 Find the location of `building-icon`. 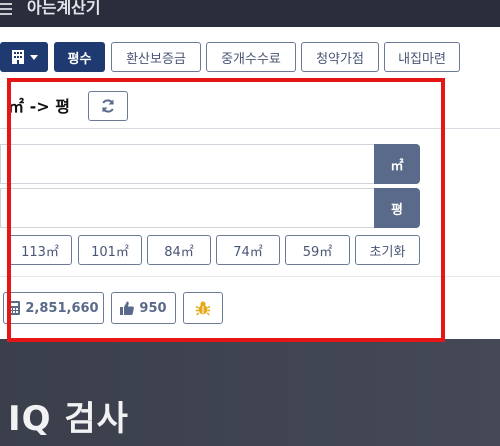

building-icon is located at coordinates (18, 57).